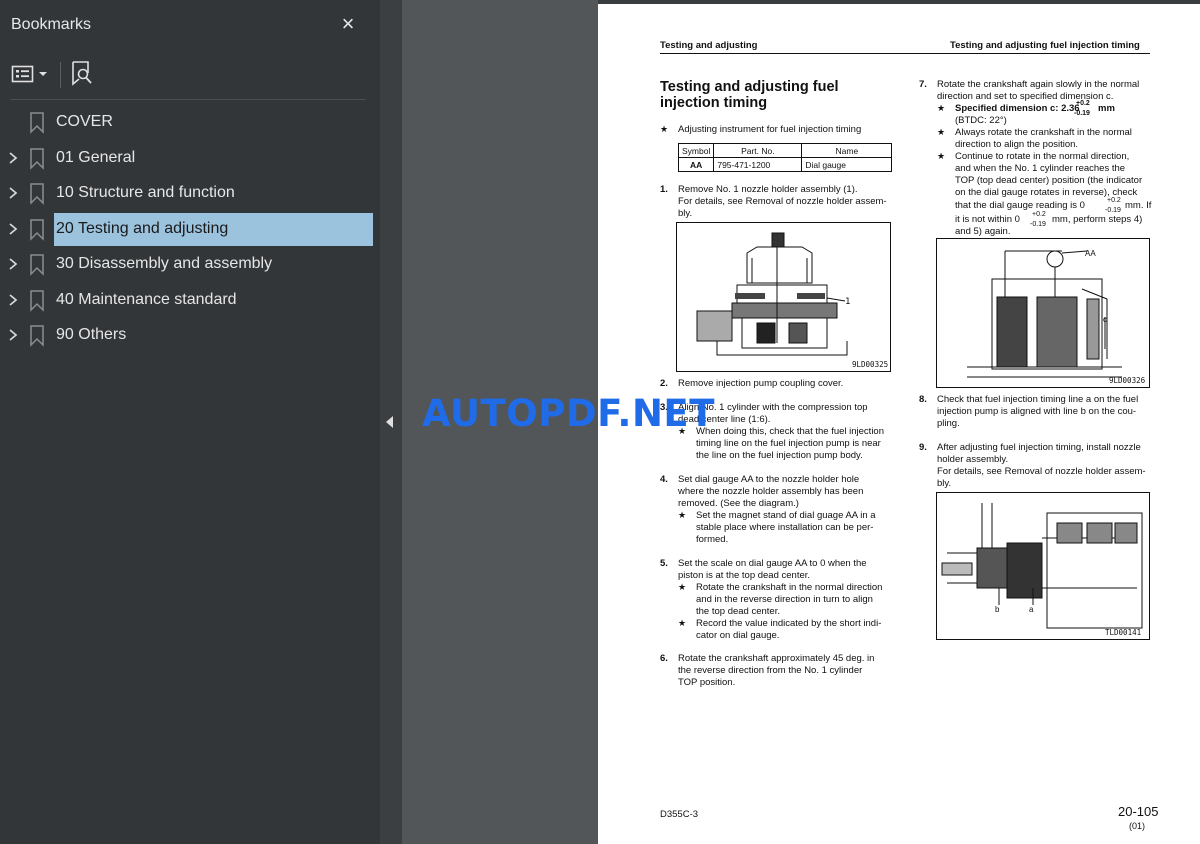 This screenshot has width=1200, height=844. Describe the element at coordinates (981, 120) in the screenshot. I see `step-note: (BTDC: 22°)` at that location.